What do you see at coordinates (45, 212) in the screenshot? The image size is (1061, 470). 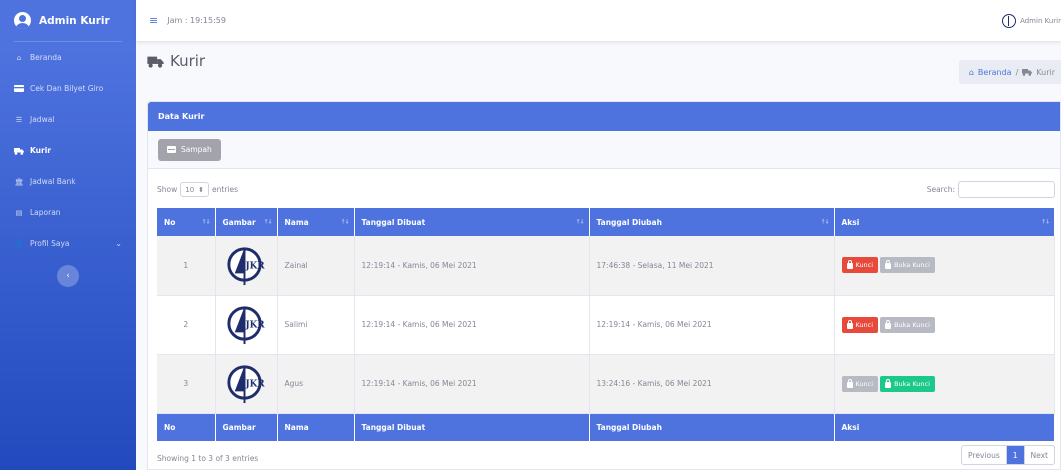 I see `sidebar-item-label: Laporan` at bounding box center [45, 212].